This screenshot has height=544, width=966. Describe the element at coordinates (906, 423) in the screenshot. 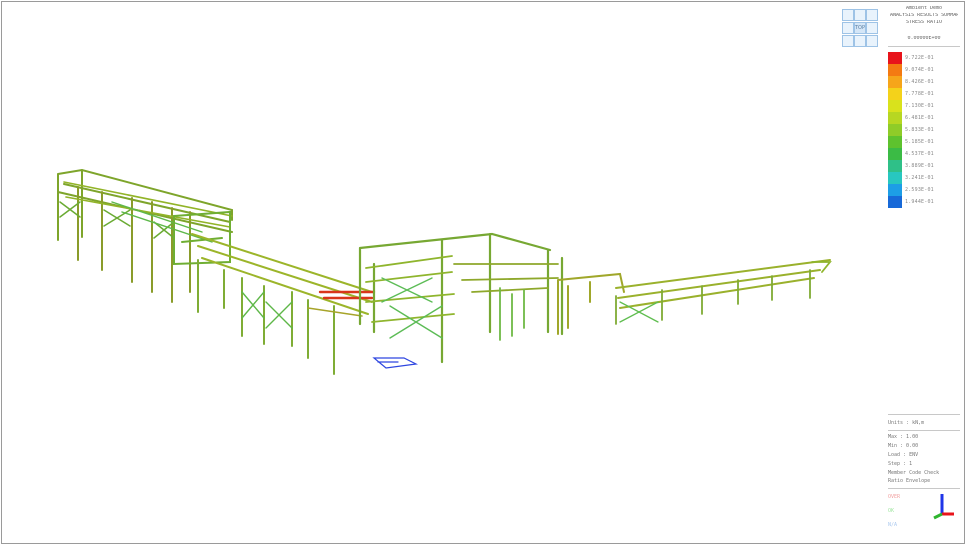

I see `info-line: Units : kN,m` at that location.